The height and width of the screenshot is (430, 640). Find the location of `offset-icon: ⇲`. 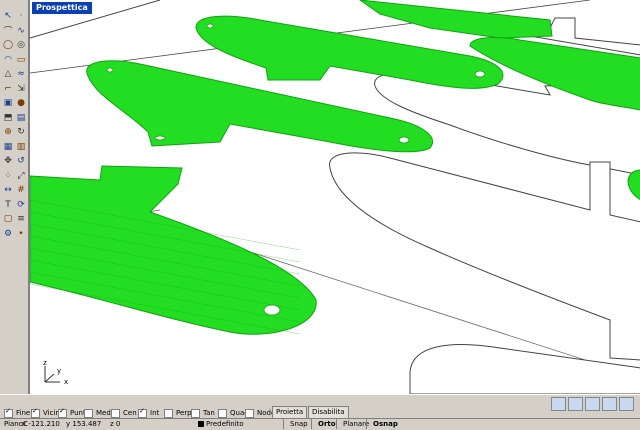

offset-icon: ⇲ is located at coordinates (21, 89).